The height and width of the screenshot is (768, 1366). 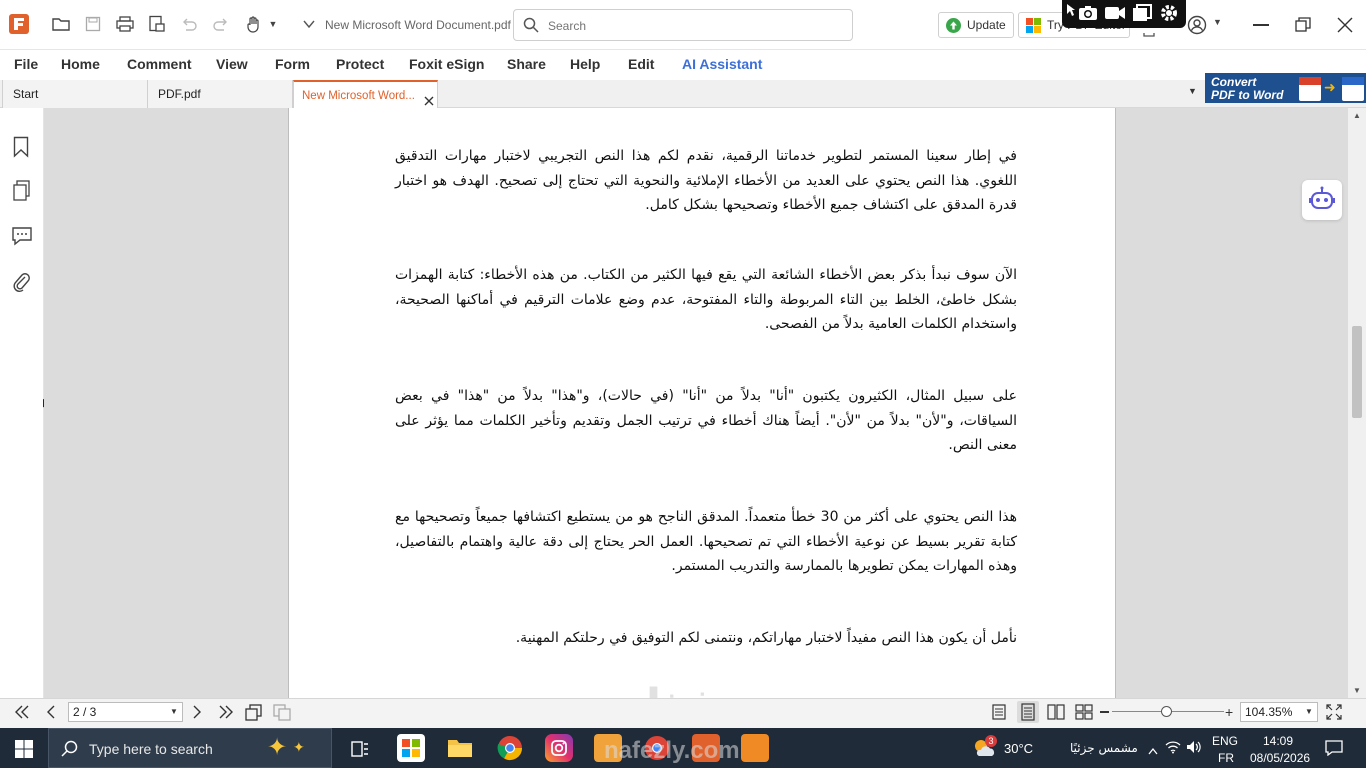 What do you see at coordinates (1285, 88) in the screenshot?
I see `convert-pdf-to-word-banner: Convert PDF to Word ➜` at bounding box center [1285, 88].